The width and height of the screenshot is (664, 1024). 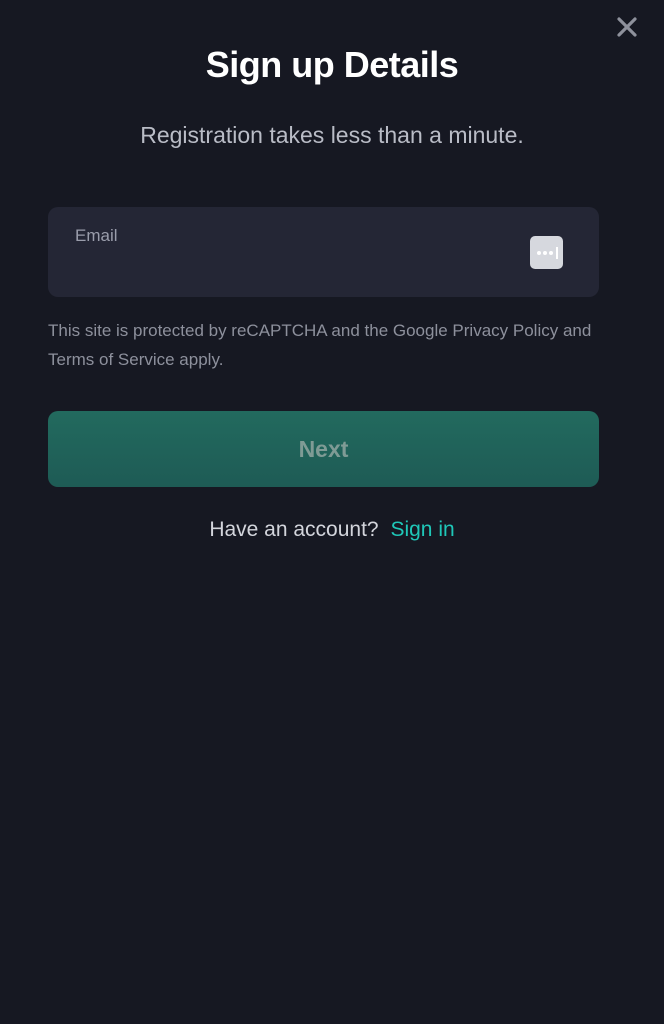 I want to click on close-button, so click(x=627, y=27).